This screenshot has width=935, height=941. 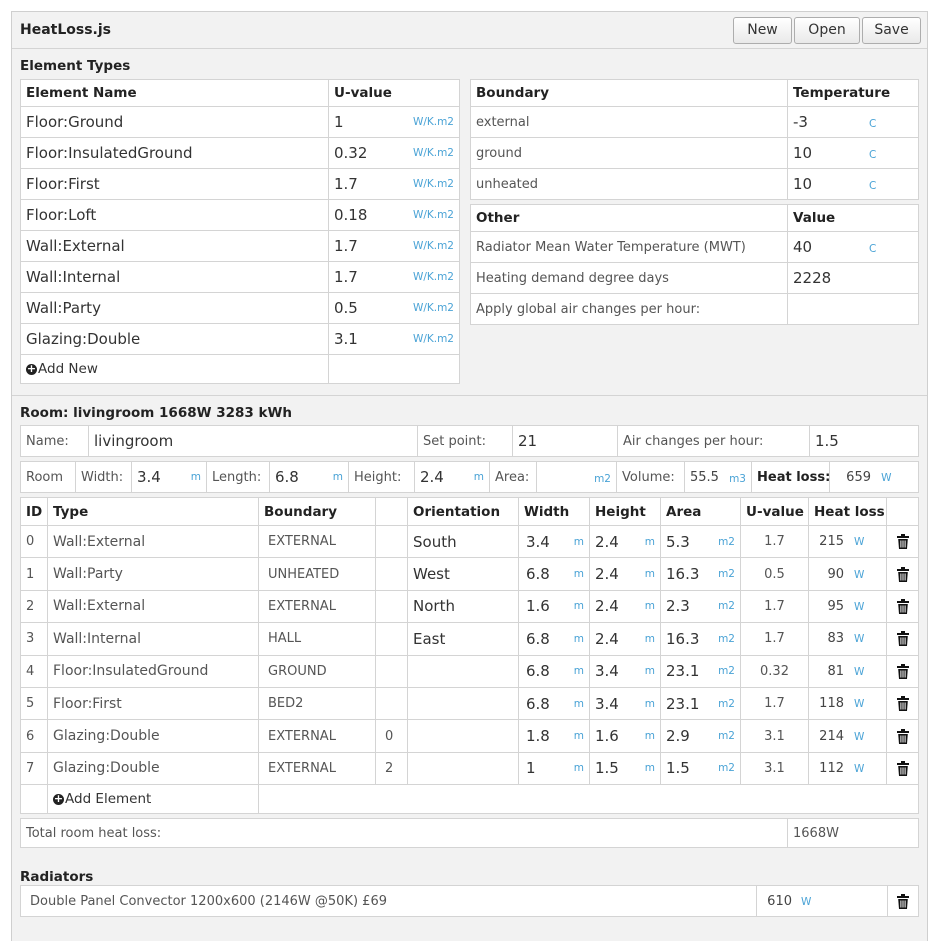 What do you see at coordinates (554, 541) in the screenshot?
I see `element-width-input: 3.4 m` at bounding box center [554, 541].